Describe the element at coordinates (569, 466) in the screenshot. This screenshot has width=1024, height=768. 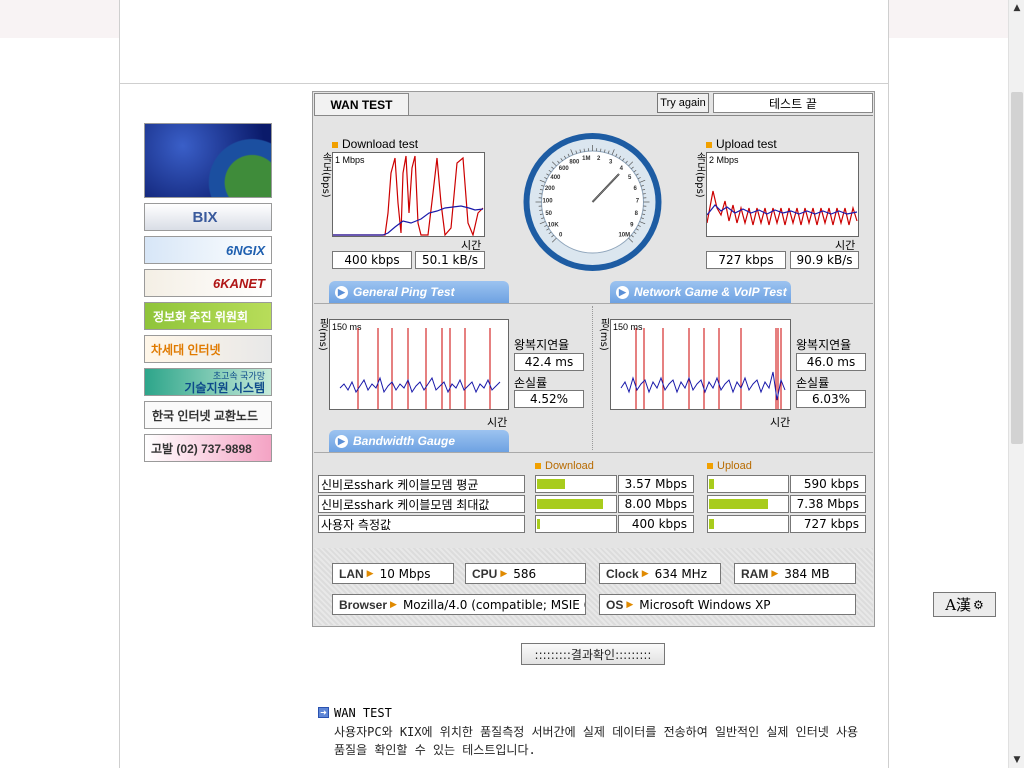
I see `legend-download-label: Download` at that location.